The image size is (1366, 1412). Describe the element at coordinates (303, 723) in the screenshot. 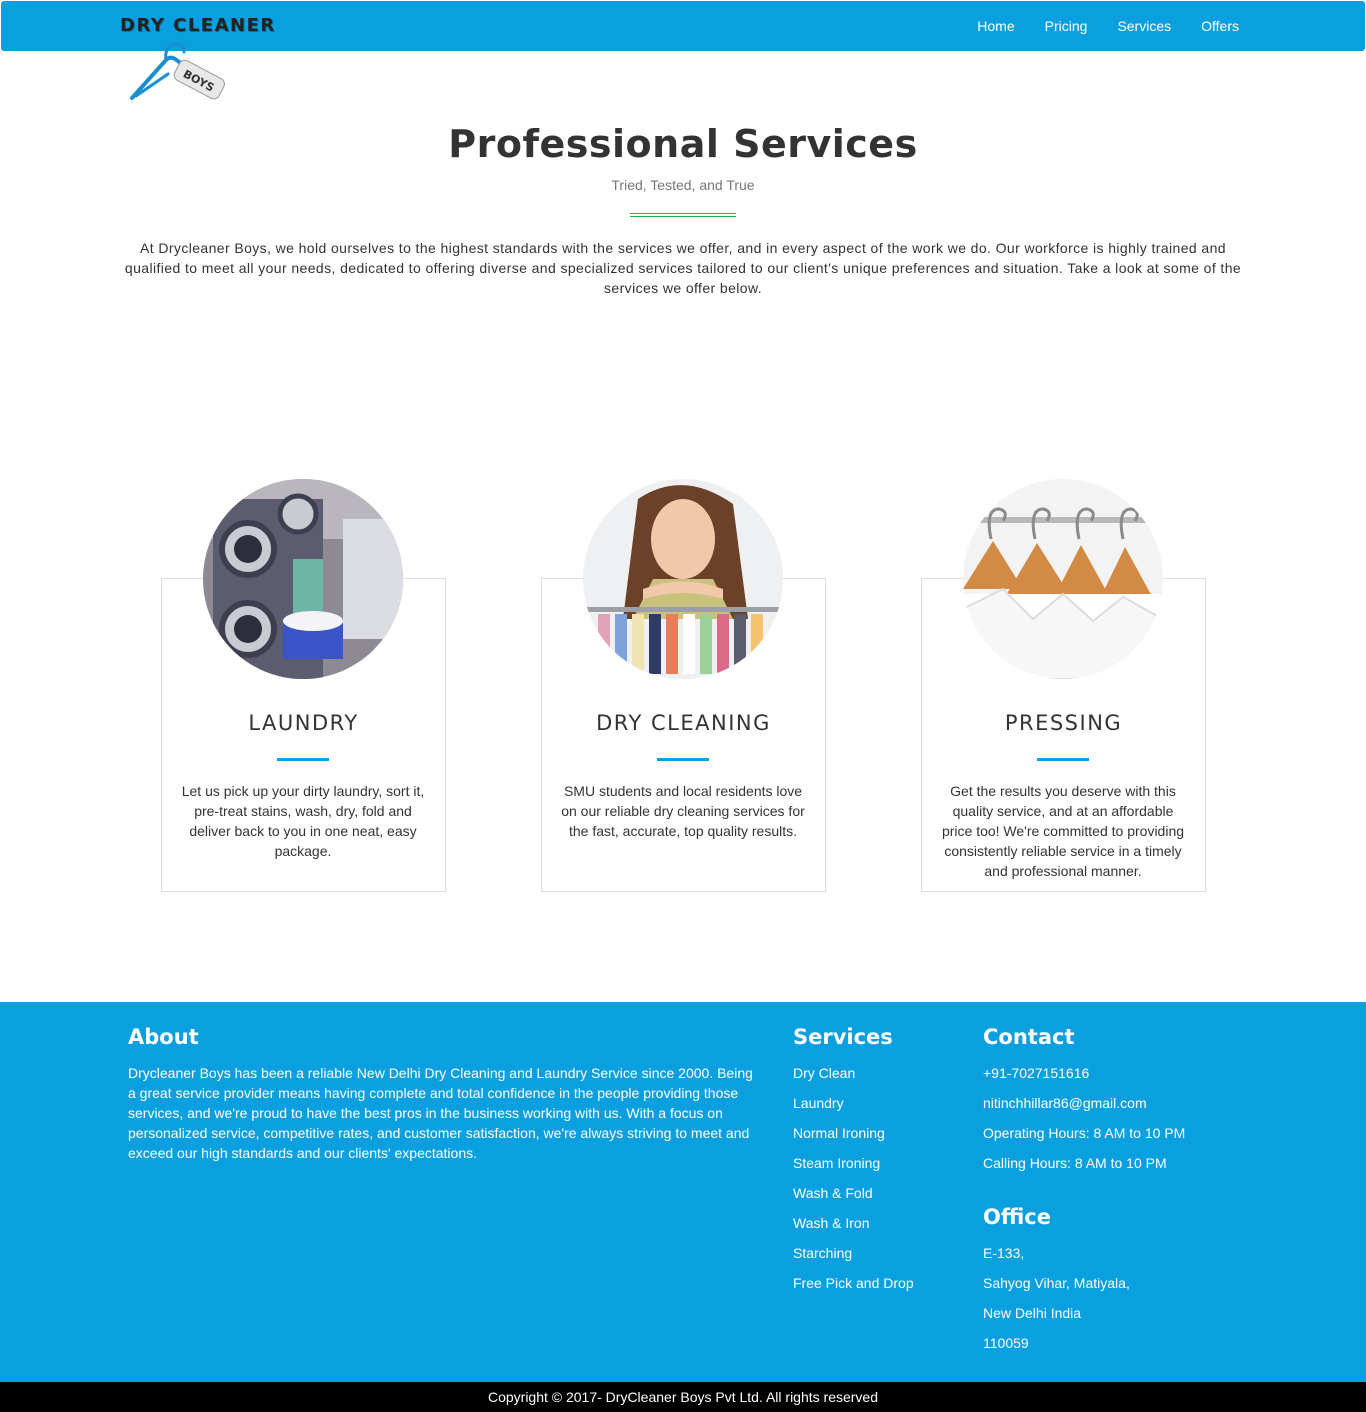

I see `service-title-laundry: LAUNDRY` at that location.